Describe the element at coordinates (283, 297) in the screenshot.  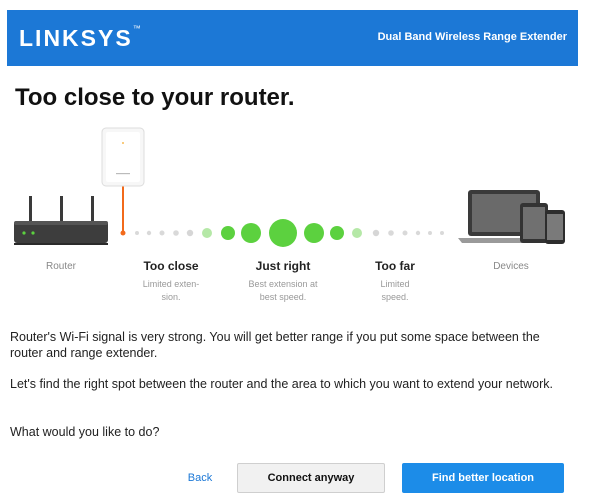
I see `zone-just-right-desc-line2: best speed.` at that location.